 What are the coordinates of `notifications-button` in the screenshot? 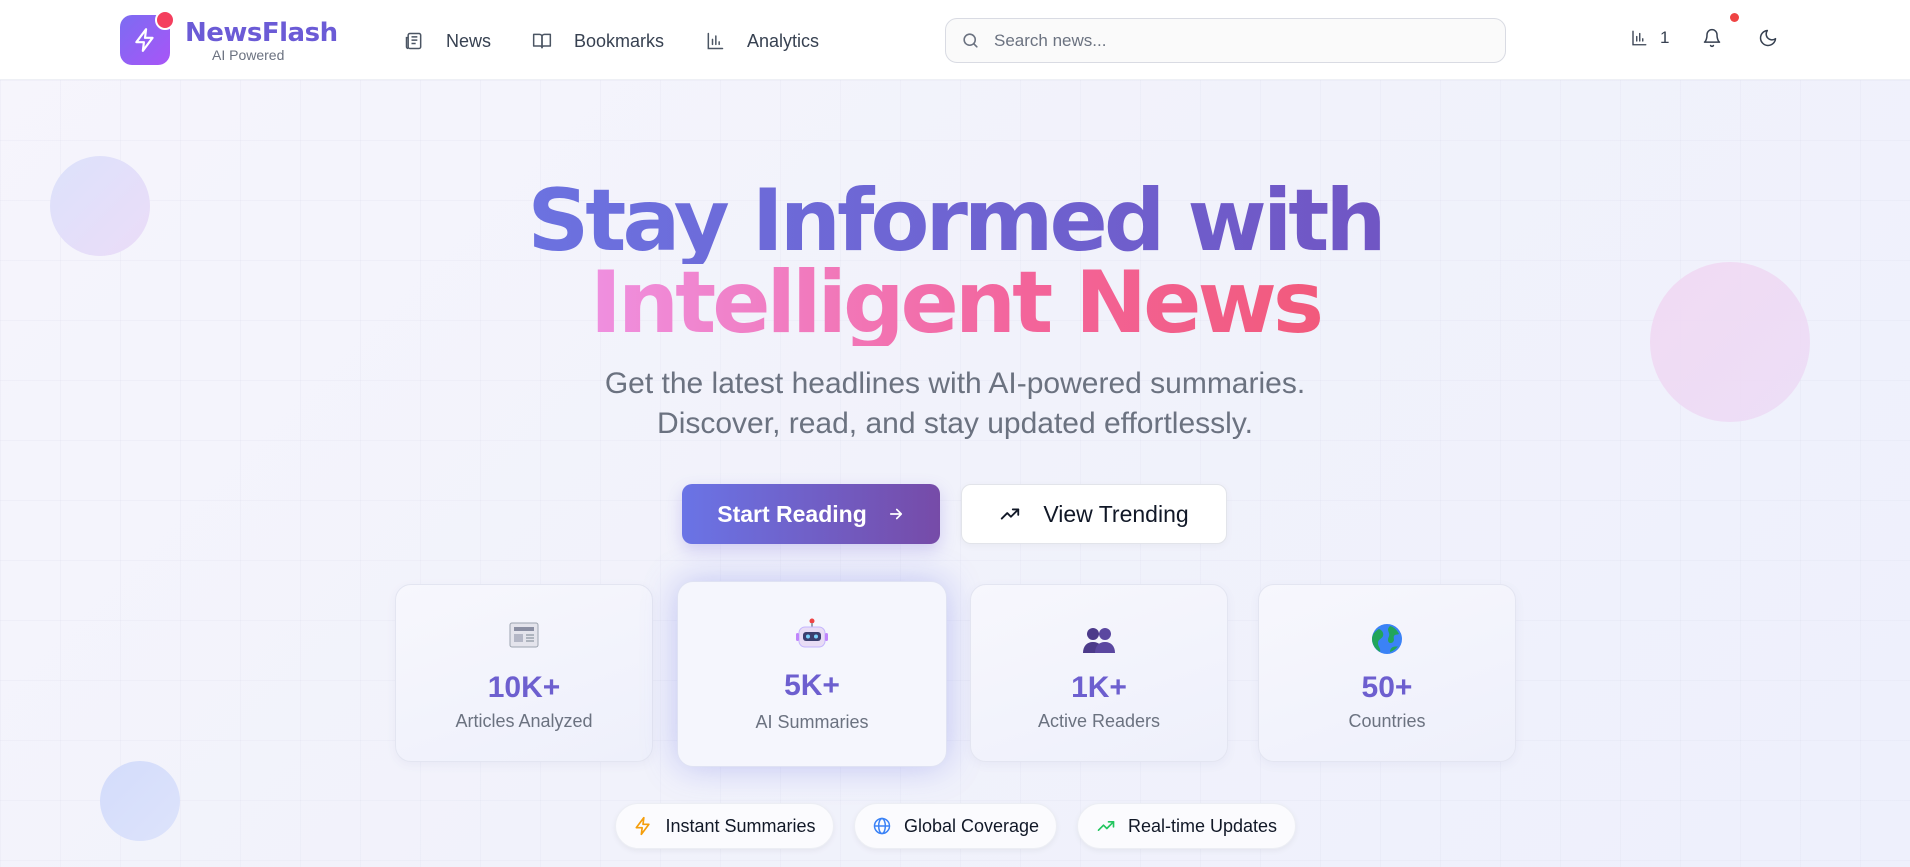 It's located at (1712, 38).